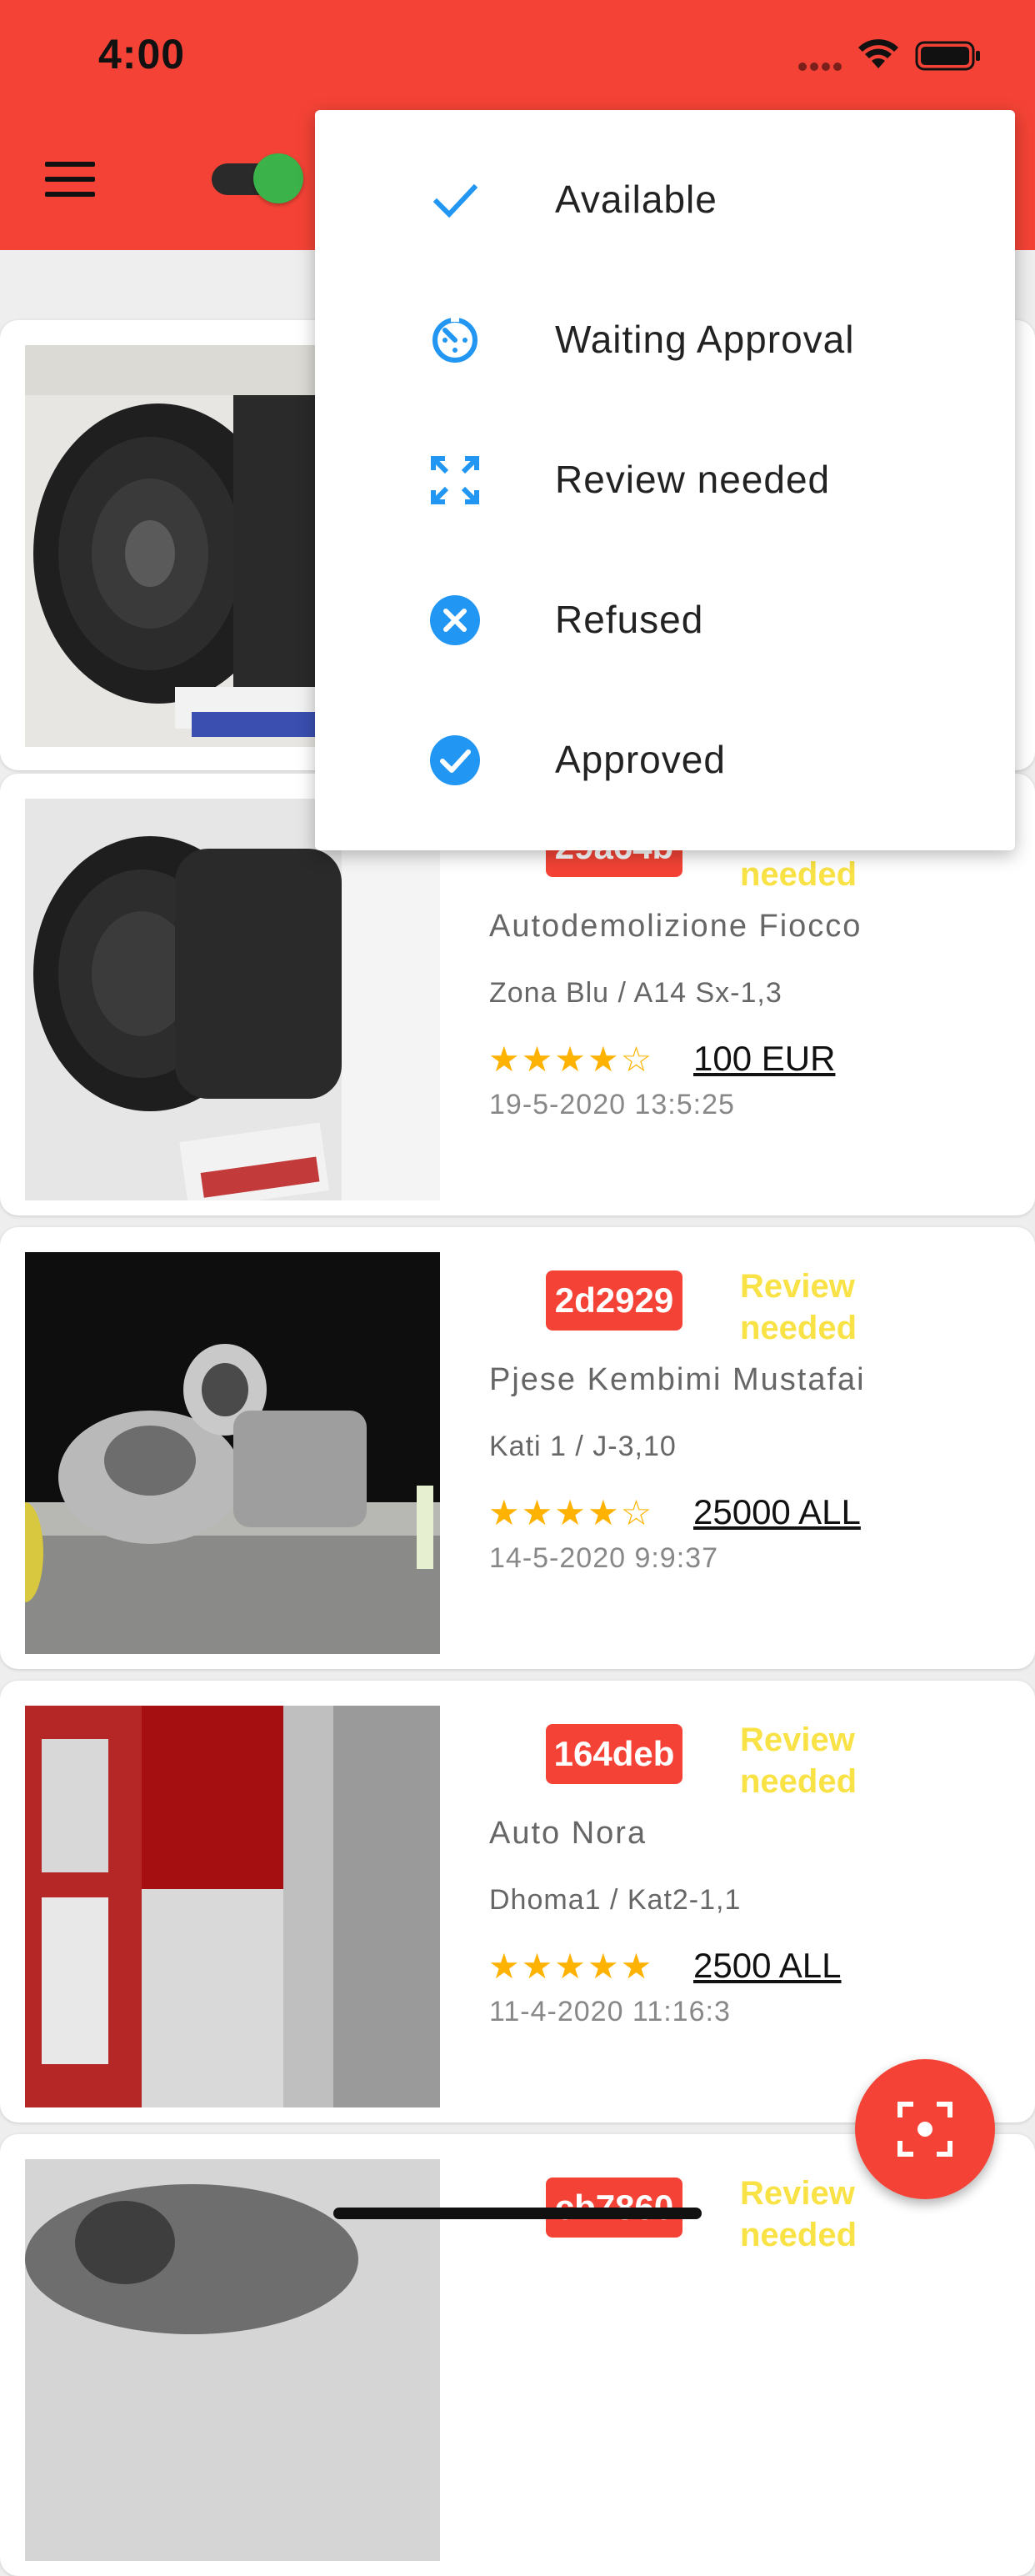 The image size is (1035, 2576). What do you see at coordinates (705, 339) in the screenshot?
I see `menu-item-label: Waiting Approval` at bounding box center [705, 339].